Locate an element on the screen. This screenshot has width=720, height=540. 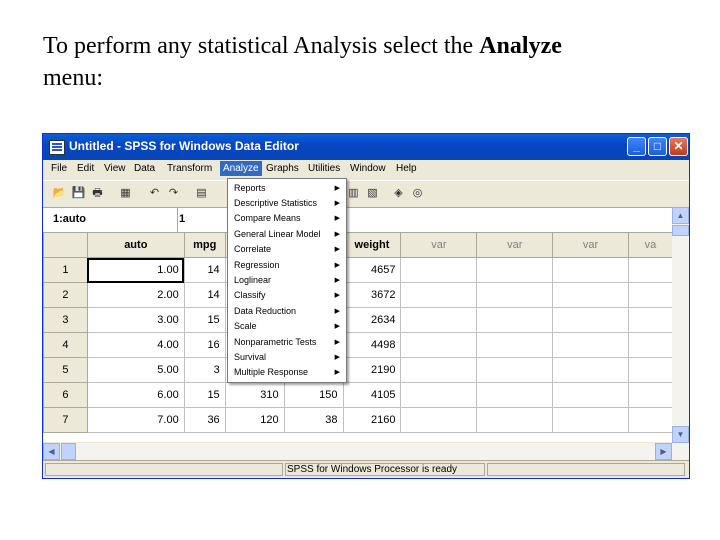
split-file-icon: ▥ is located at coordinates (353, 193).